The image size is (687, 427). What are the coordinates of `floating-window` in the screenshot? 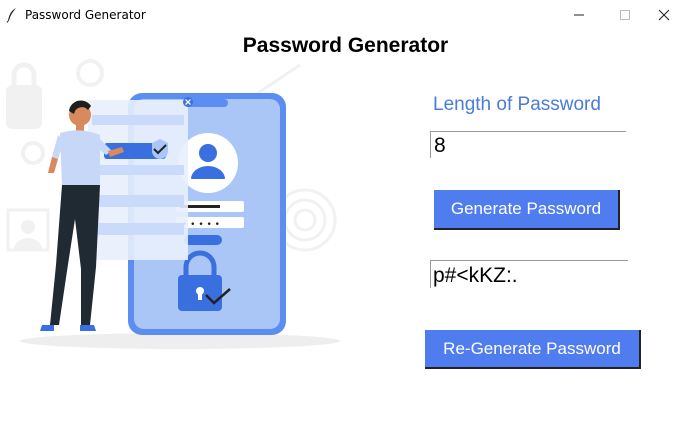 It's located at (140, 178).